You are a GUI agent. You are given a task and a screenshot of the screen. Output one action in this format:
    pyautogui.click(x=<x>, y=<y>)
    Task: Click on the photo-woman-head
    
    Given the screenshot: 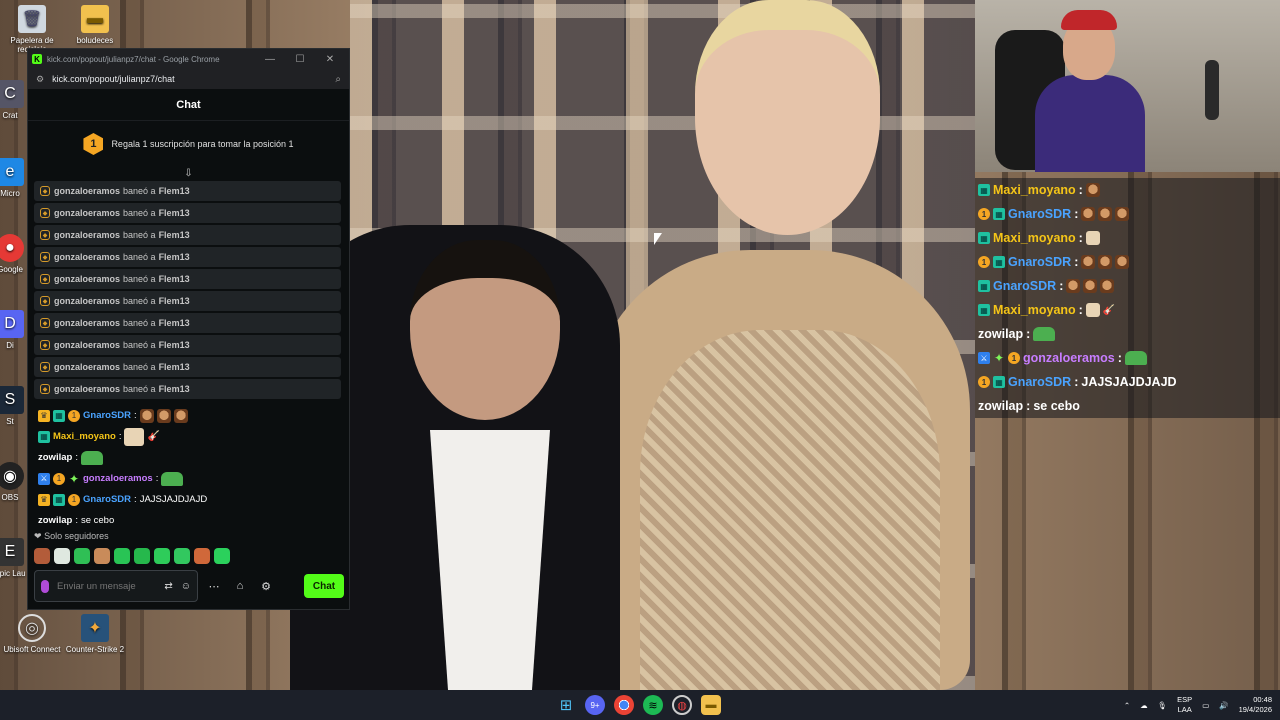 What is the action you would take?
    pyautogui.click(x=787, y=117)
    